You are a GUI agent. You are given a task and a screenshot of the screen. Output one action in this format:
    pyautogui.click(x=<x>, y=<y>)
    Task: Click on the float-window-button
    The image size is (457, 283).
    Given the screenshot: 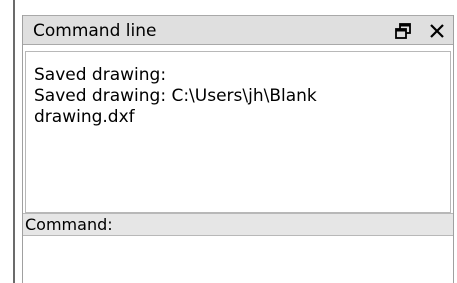 What is the action you would take?
    pyautogui.click(x=403, y=31)
    